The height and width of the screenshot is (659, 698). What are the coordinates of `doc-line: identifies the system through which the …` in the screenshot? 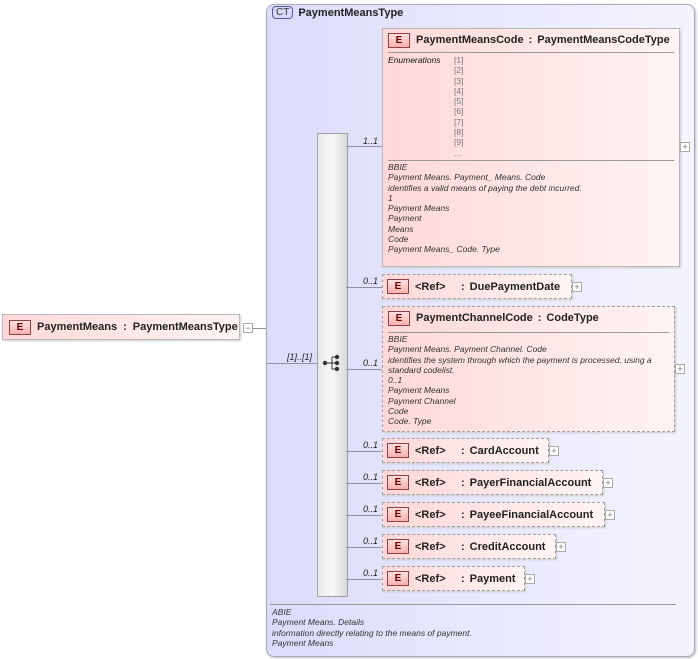 It's located at (520, 364).